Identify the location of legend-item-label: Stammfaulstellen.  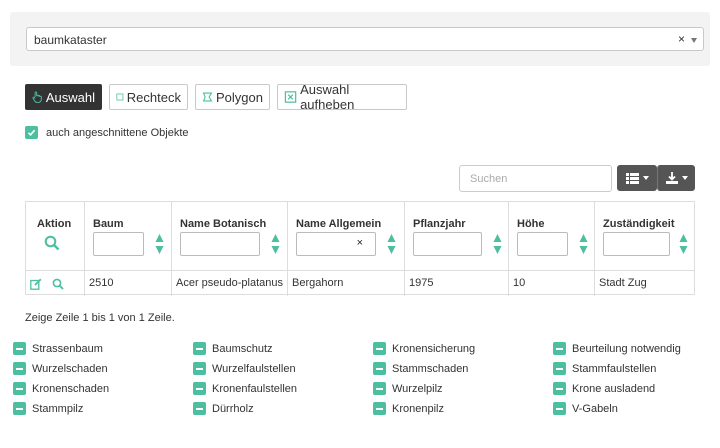
(614, 368).